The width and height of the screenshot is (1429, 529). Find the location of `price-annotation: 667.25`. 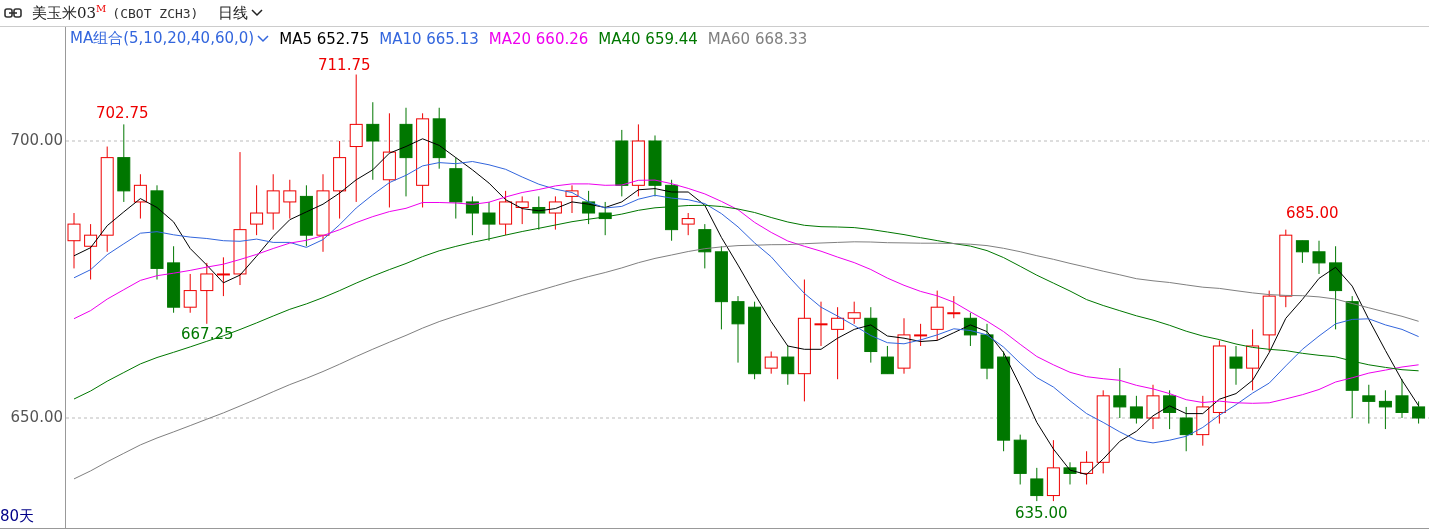

price-annotation: 667.25 is located at coordinates (207, 334).